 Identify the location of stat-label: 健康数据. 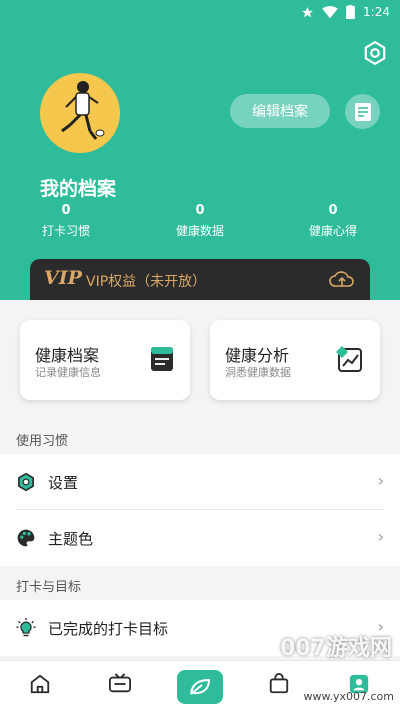
(199, 231).